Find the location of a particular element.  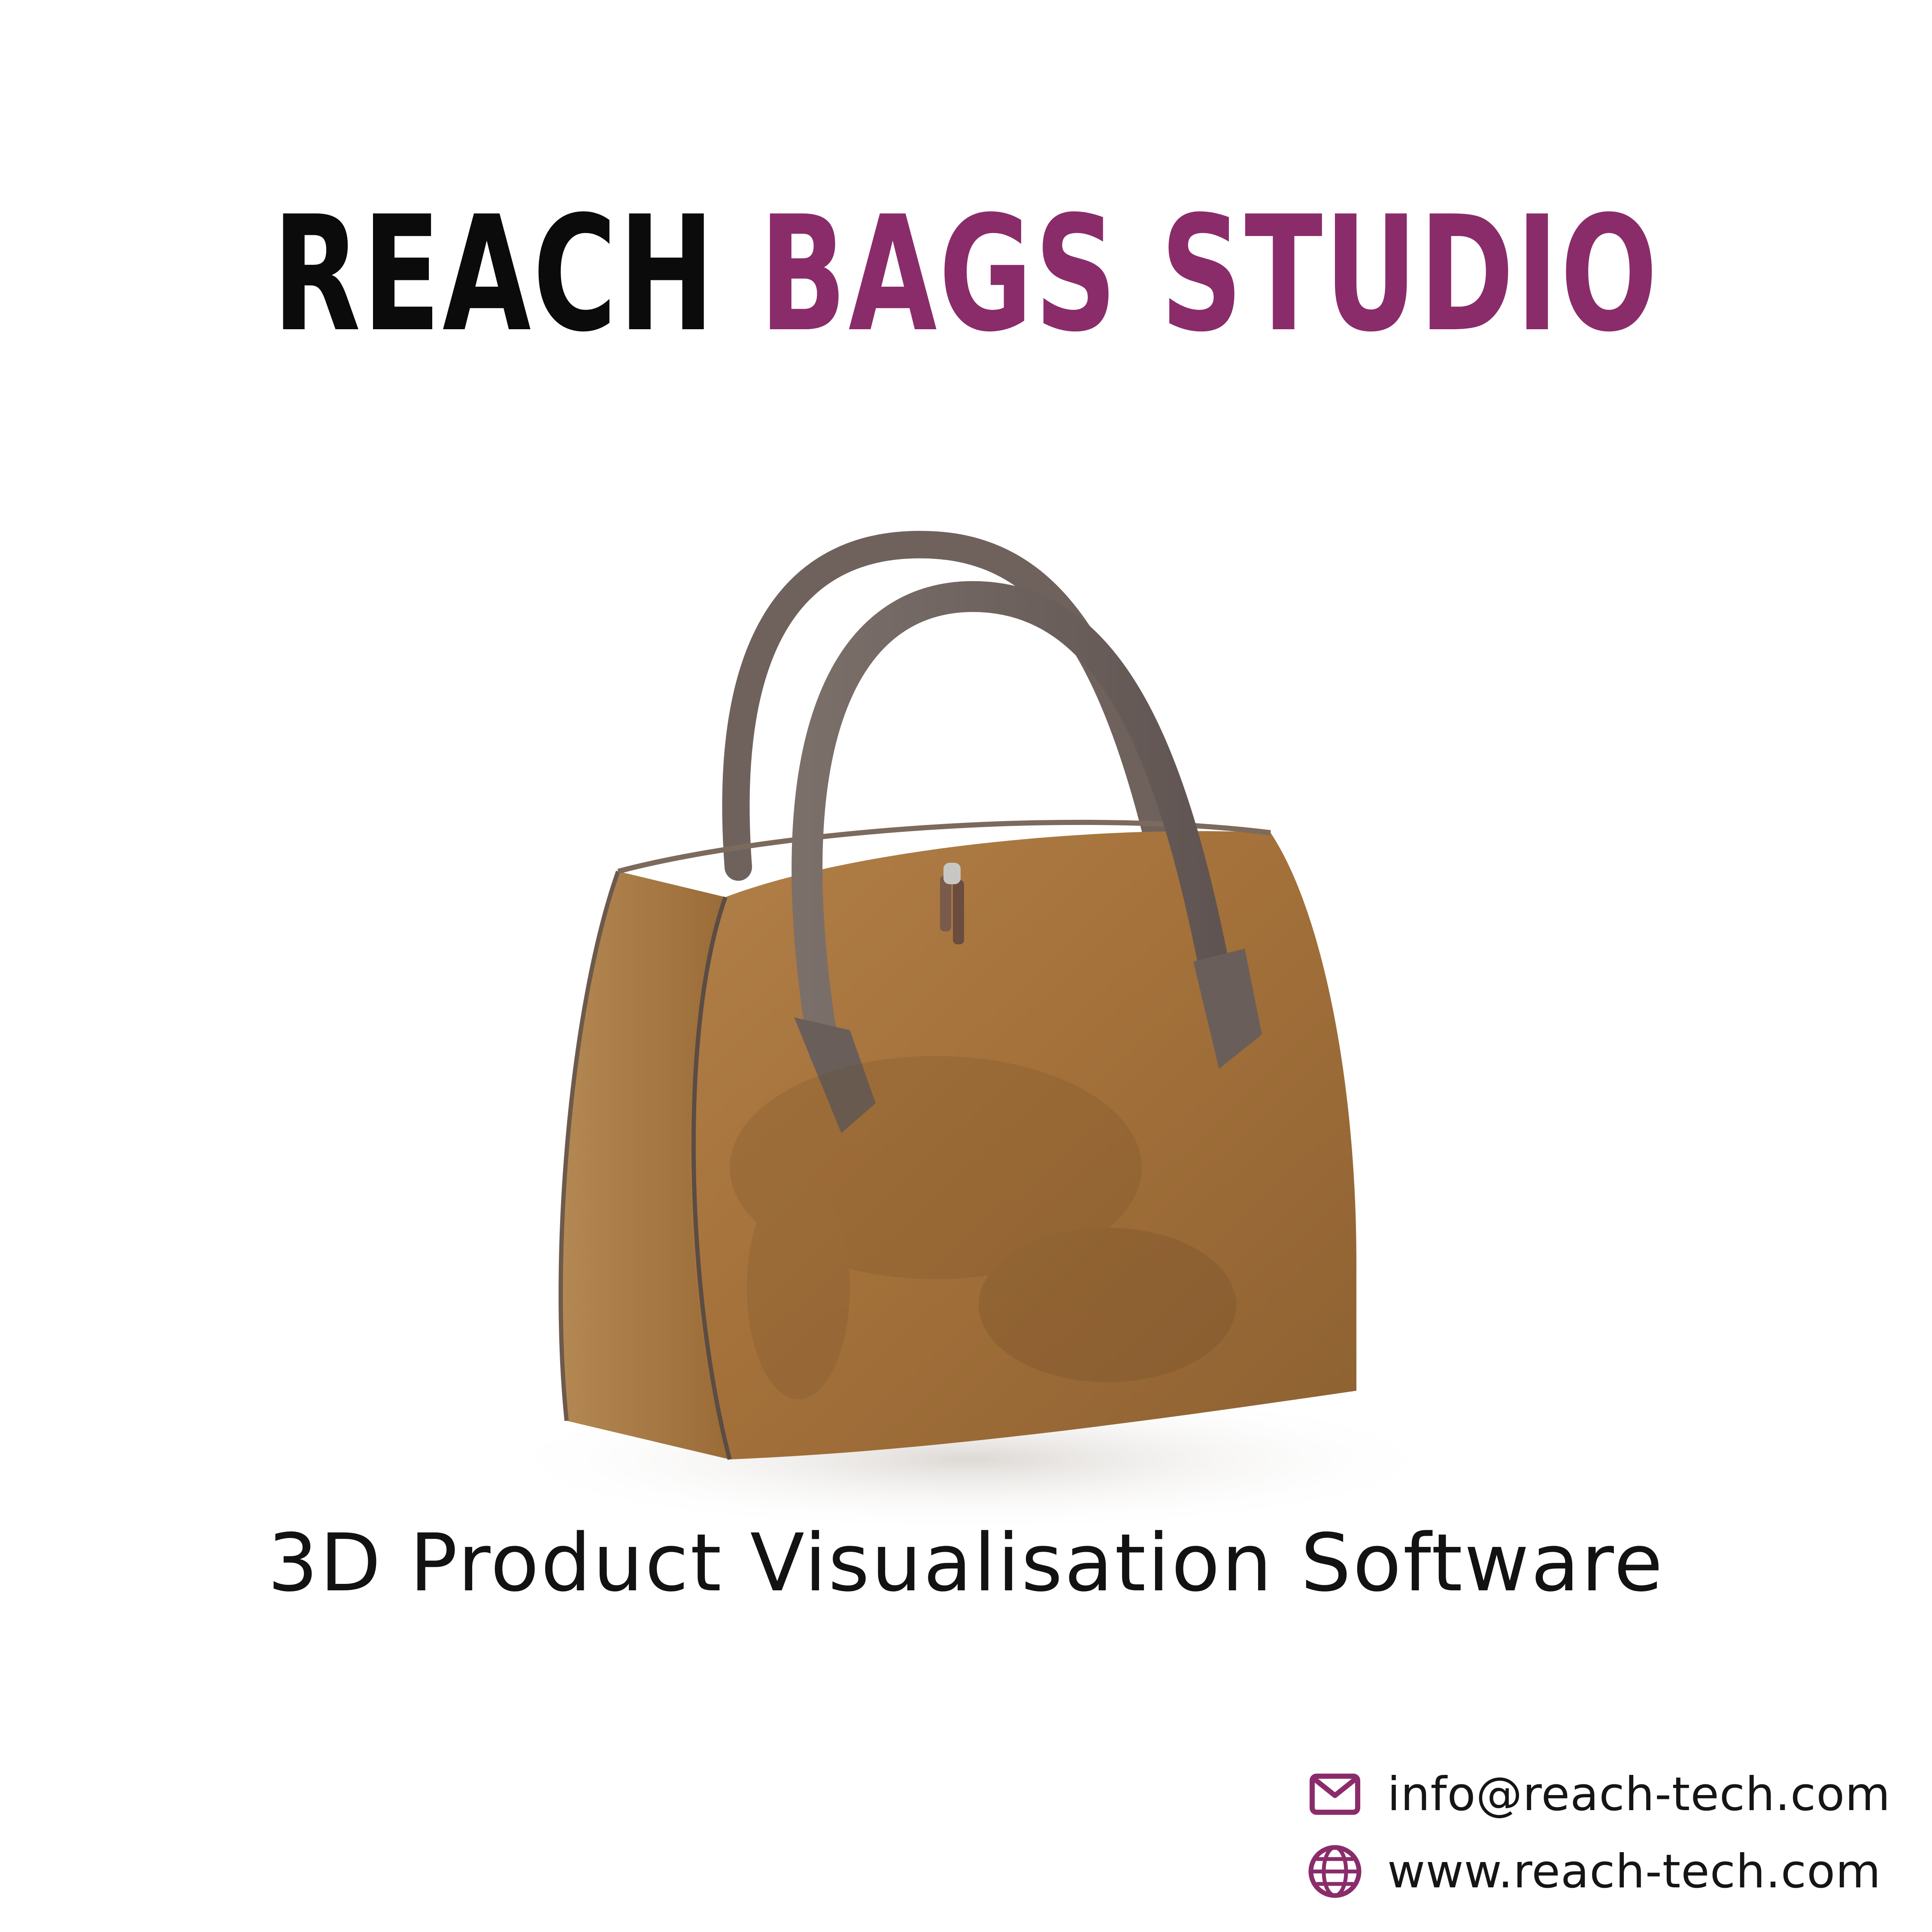

contact-block: info@reach-tech.com www.reach-tech.com is located at coordinates (1614, 1833).